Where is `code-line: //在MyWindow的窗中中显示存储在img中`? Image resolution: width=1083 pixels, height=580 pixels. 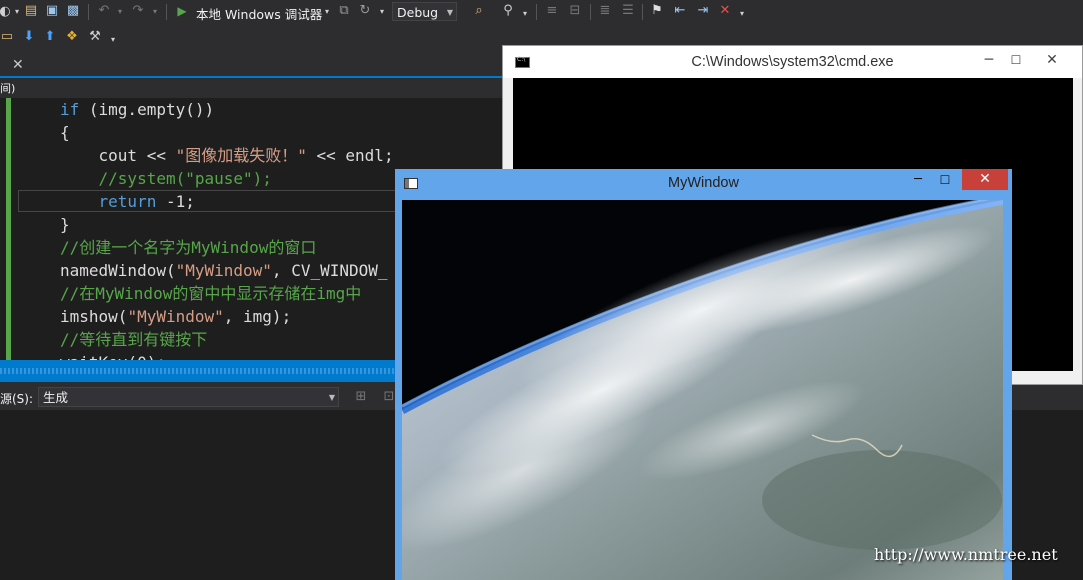 code-line: //在MyWindow的窗中中显示存储在img中 is located at coordinates (210, 293).